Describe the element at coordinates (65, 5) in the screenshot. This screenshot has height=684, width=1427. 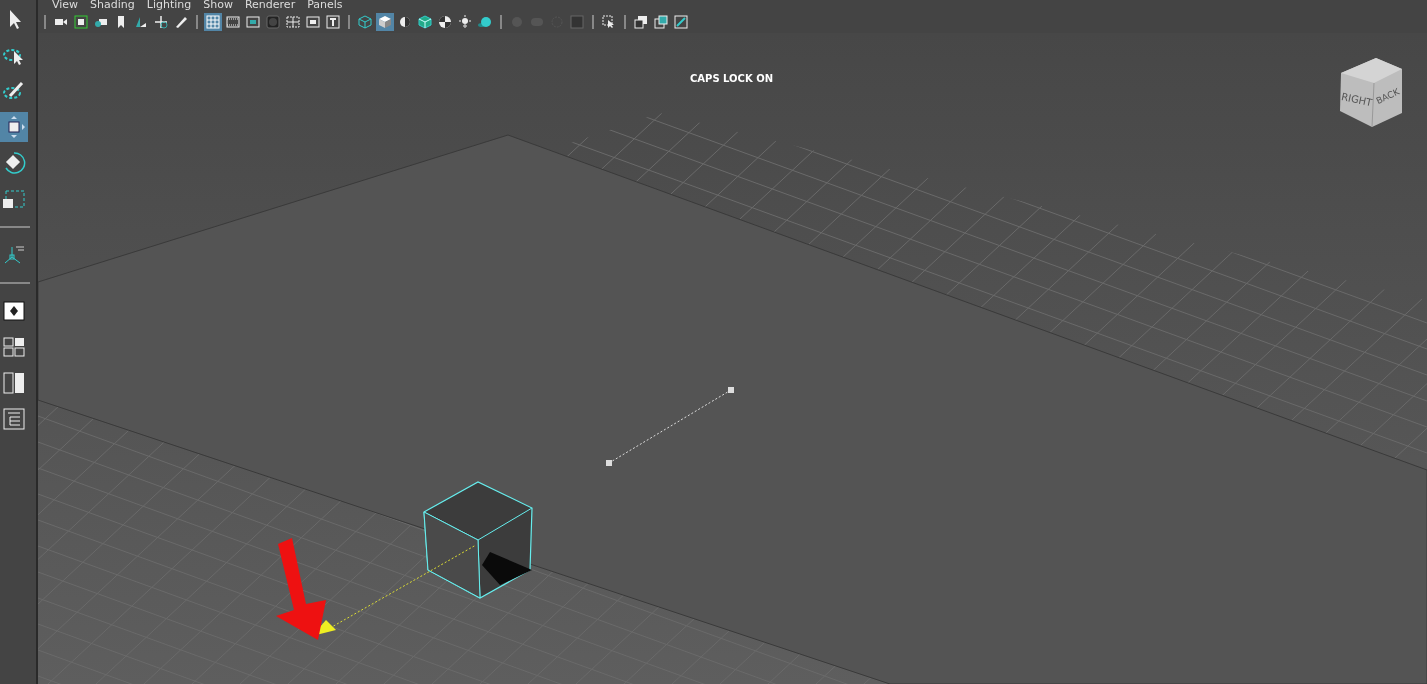
I see `menu-item: View` at that location.